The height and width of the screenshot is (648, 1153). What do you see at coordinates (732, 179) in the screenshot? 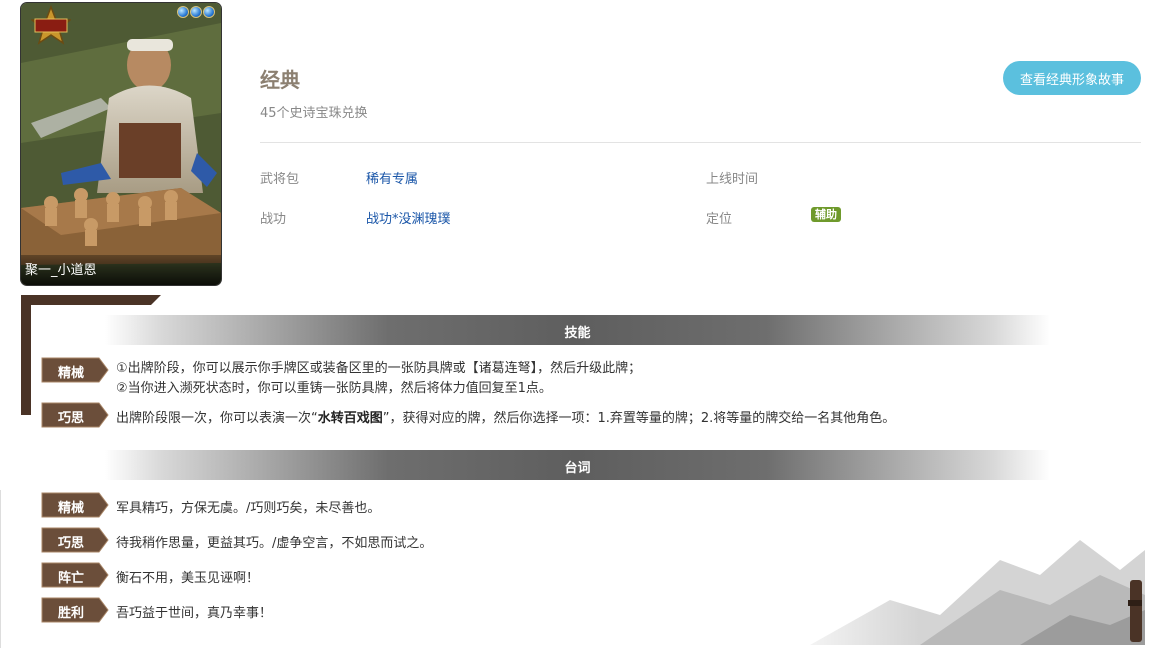
I see `release-time-label: 上线时间` at bounding box center [732, 179].